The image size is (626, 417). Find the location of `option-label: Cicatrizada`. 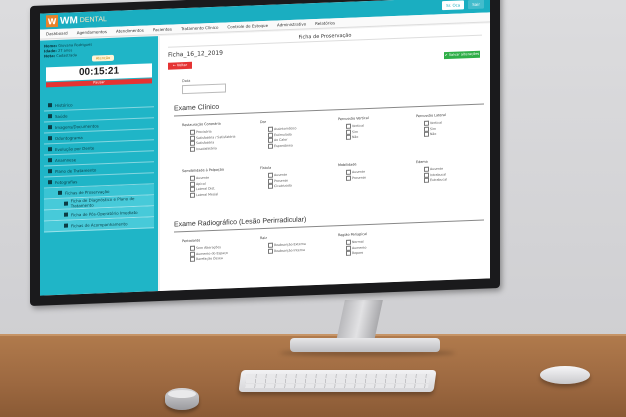

option-label: Cicatrizada is located at coordinates (283, 186).